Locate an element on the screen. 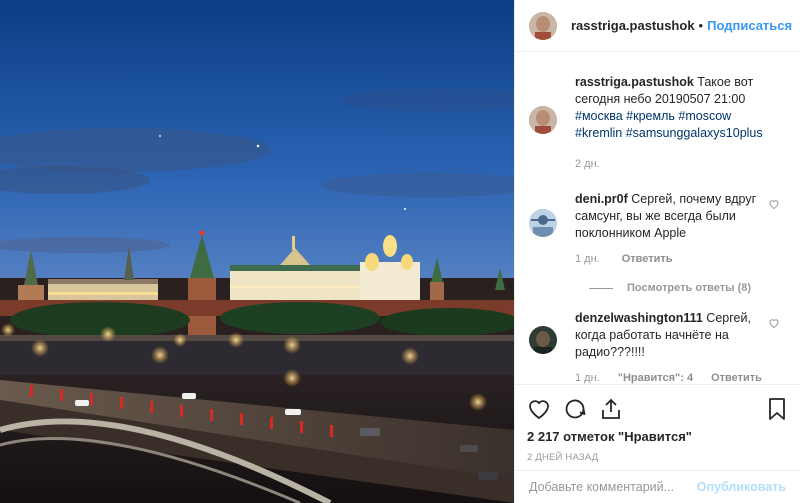 Image resolution: width=800 pixels, height=503 pixels. bookmark-icon is located at coordinates (777, 409).